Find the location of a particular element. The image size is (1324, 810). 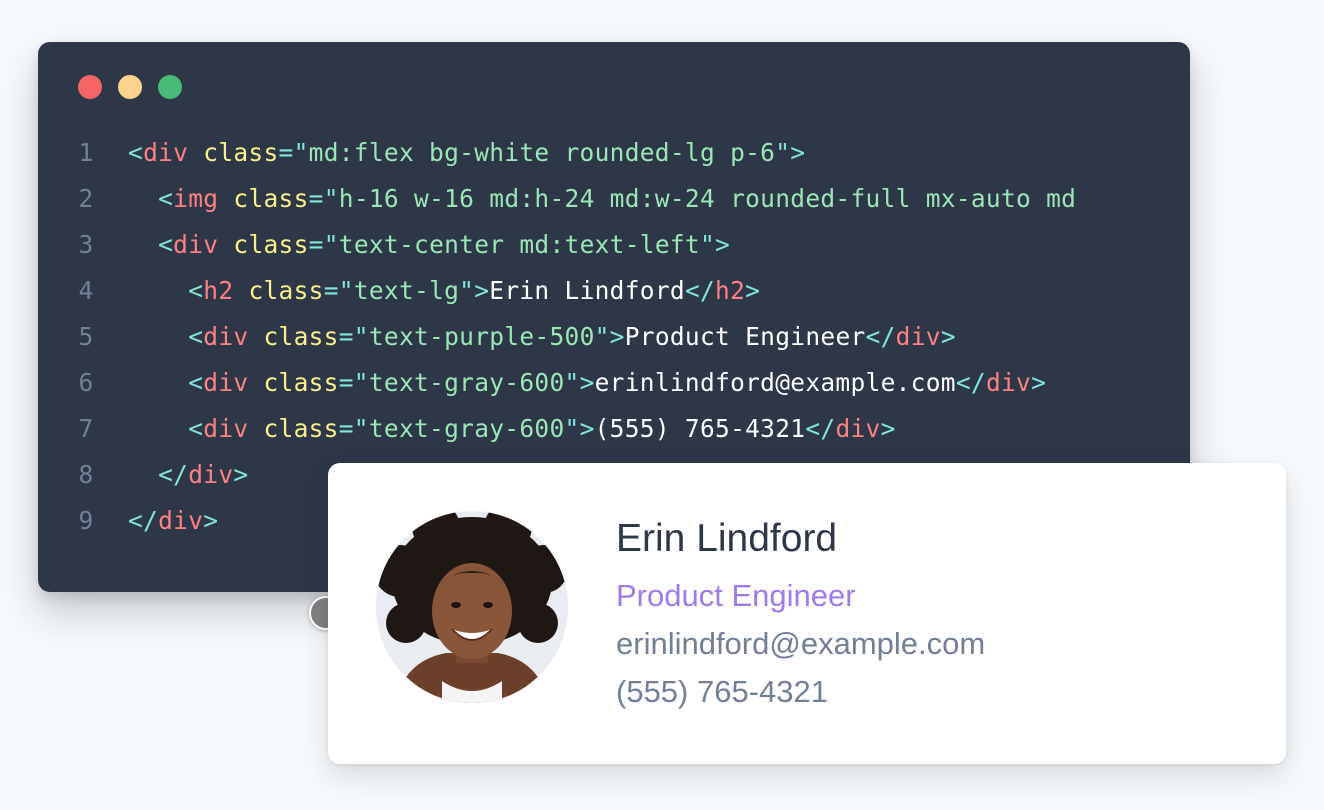

profile-phone: (555) 765-4321 is located at coordinates (722, 691).